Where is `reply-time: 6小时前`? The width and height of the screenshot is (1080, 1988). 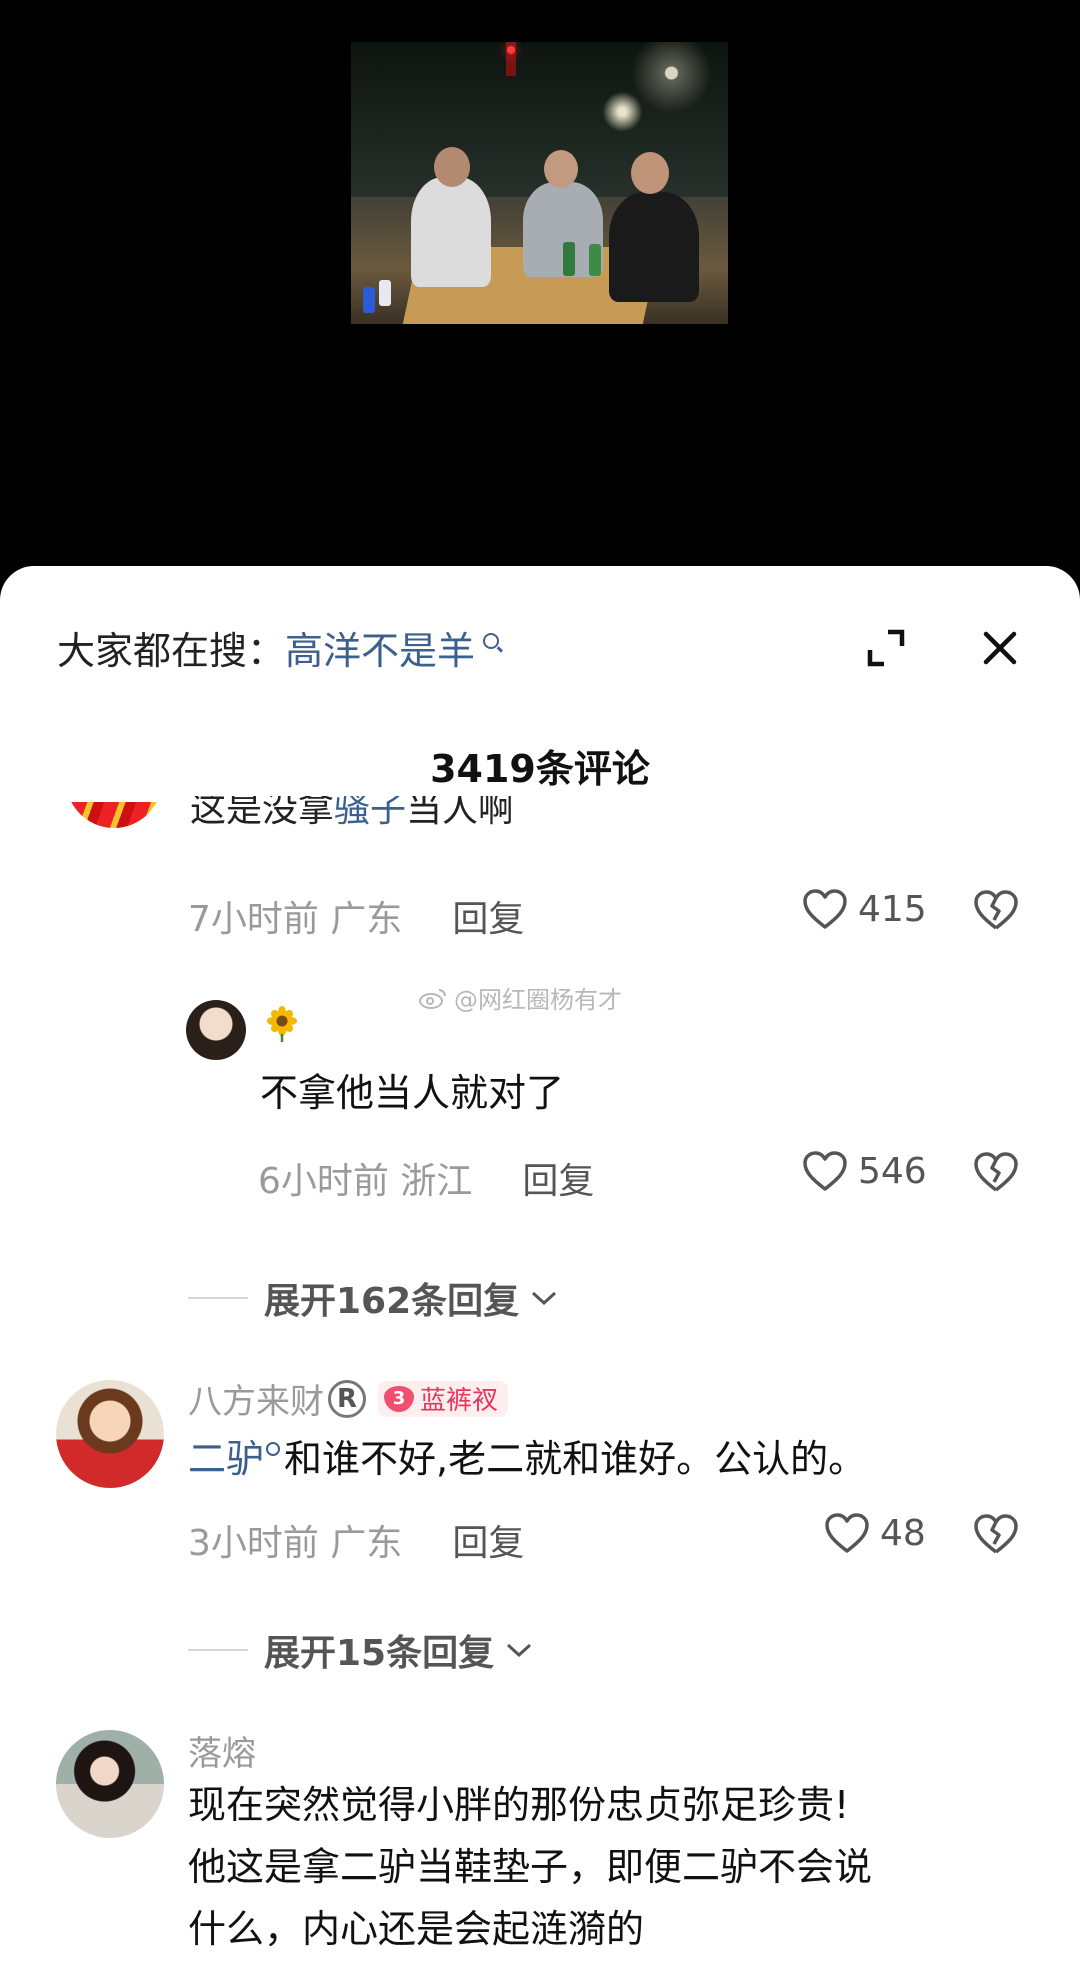 reply-time: 6小时前 is located at coordinates (323, 1181).